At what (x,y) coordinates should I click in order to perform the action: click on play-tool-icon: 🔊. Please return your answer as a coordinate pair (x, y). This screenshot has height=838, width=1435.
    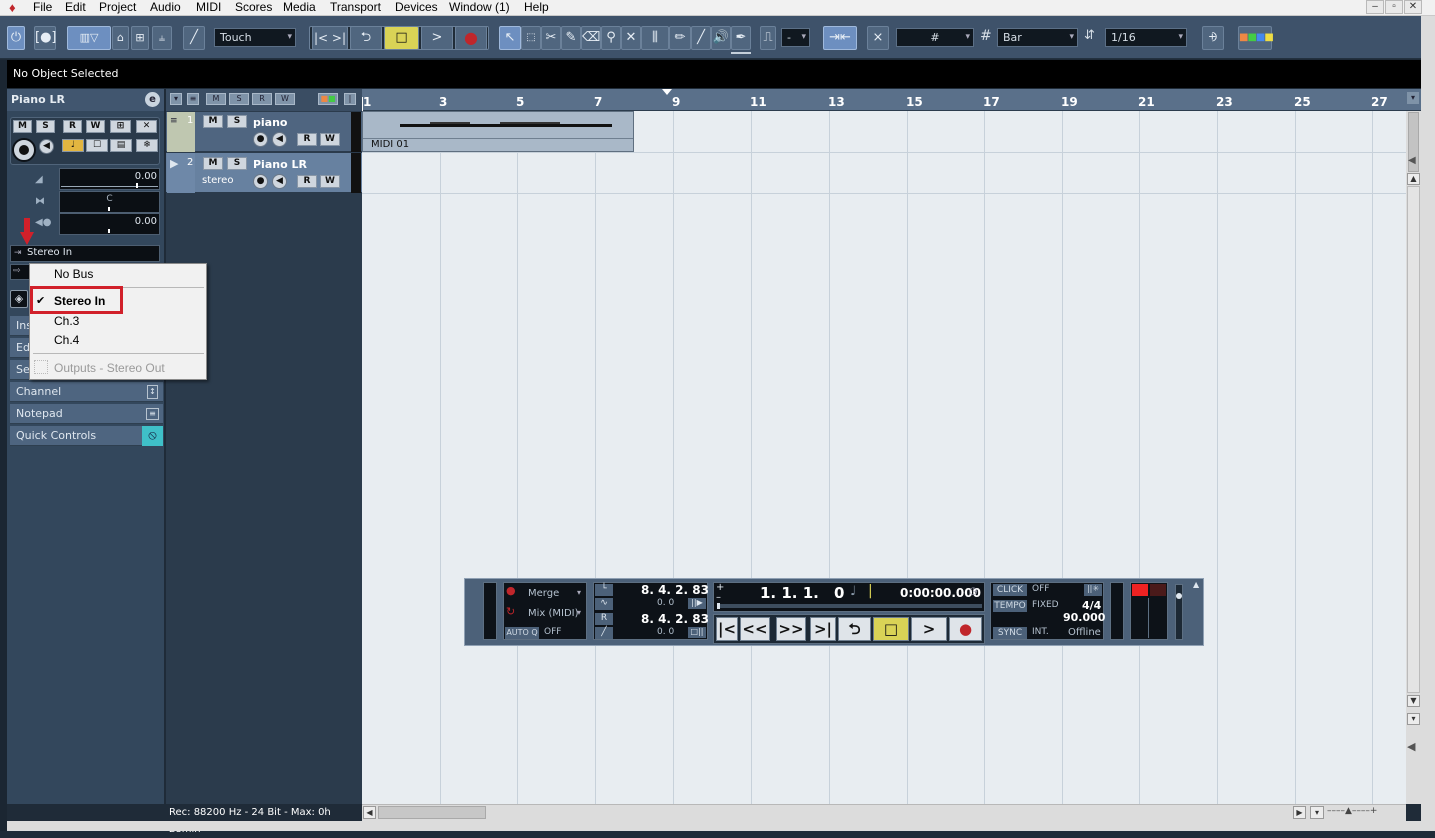
    Looking at the image, I should click on (721, 38).